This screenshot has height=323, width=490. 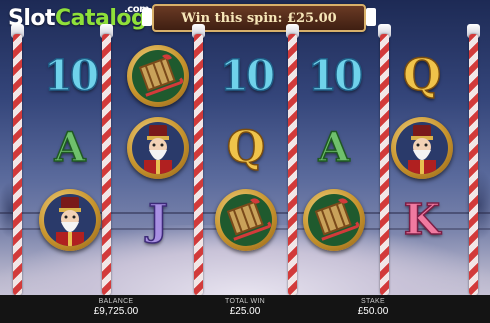 I want to click on stake-display: STAKE £50.00, so click(x=373, y=307).